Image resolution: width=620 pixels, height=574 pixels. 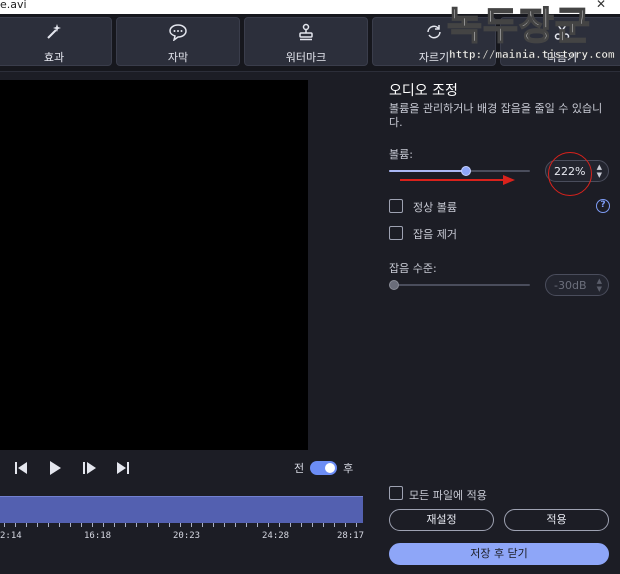 I want to click on watermark-text: 녹두장군, so click(x=518, y=25).